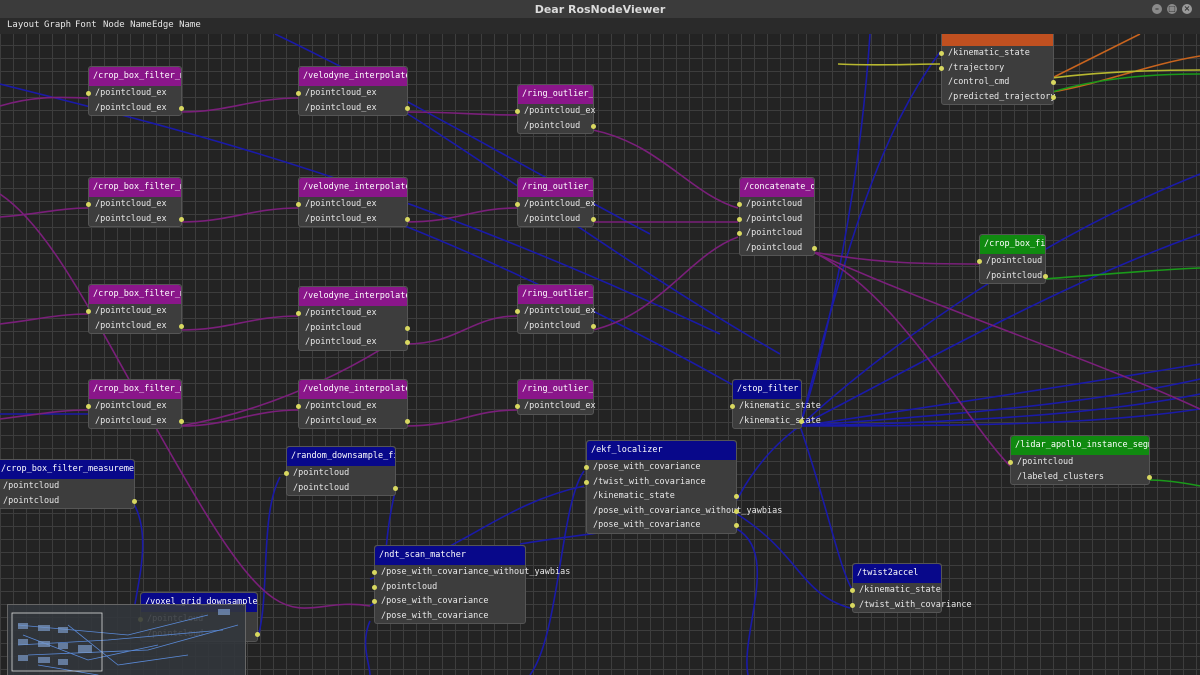  Describe the element at coordinates (1172, 9) in the screenshot. I see `maximize-icon: □` at that location.